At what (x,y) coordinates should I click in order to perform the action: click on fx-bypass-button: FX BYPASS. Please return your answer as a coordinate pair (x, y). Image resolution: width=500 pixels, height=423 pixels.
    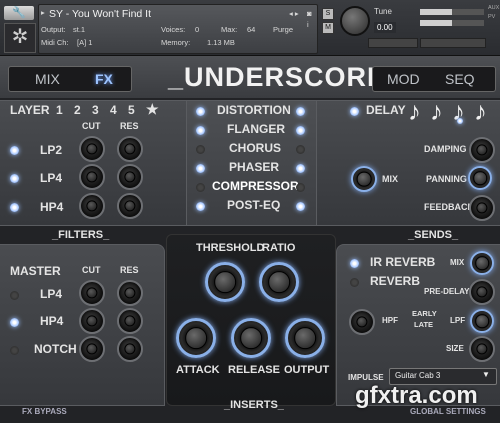
    Looking at the image, I should click on (44, 411).